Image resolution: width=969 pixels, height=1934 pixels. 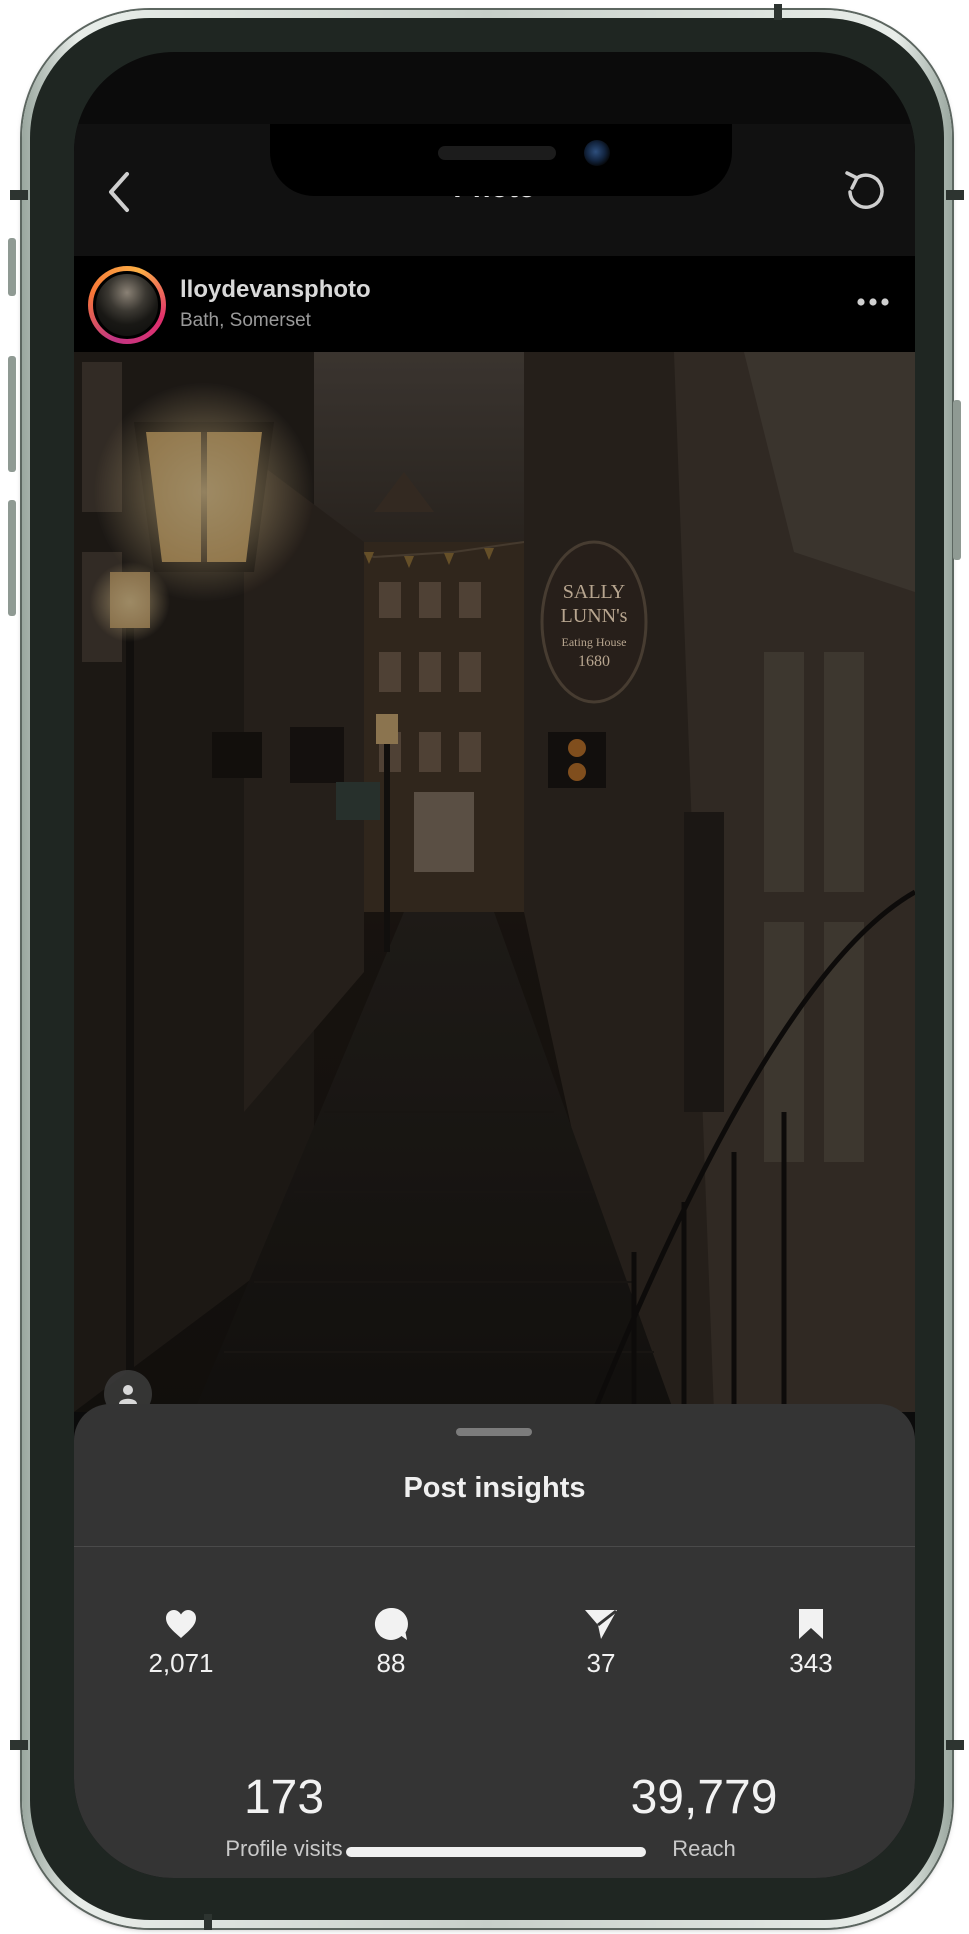 What do you see at coordinates (496, 1852) in the screenshot?
I see `home-indicator` at bounding box center [496, 1852].